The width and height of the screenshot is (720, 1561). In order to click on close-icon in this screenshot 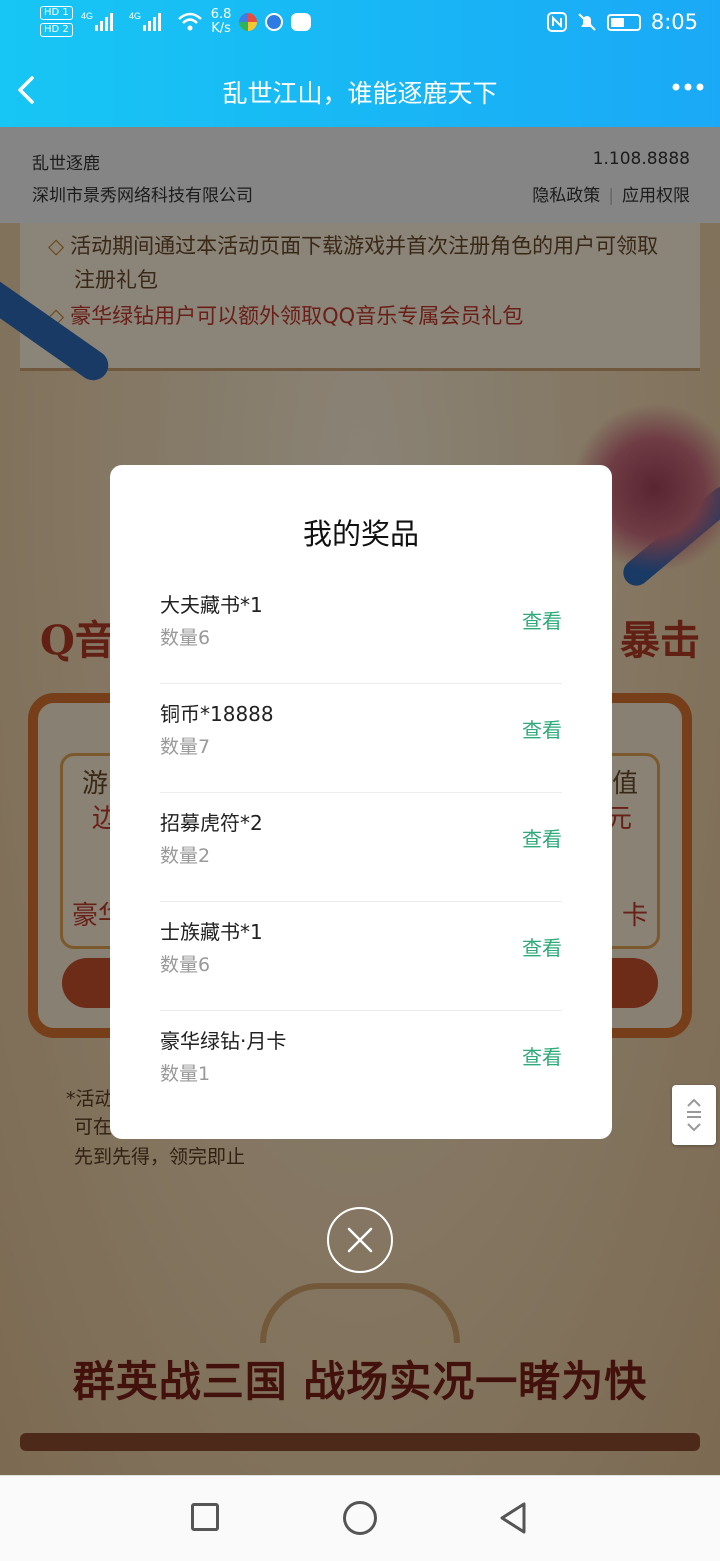, I will do `click(360, 1240)`.